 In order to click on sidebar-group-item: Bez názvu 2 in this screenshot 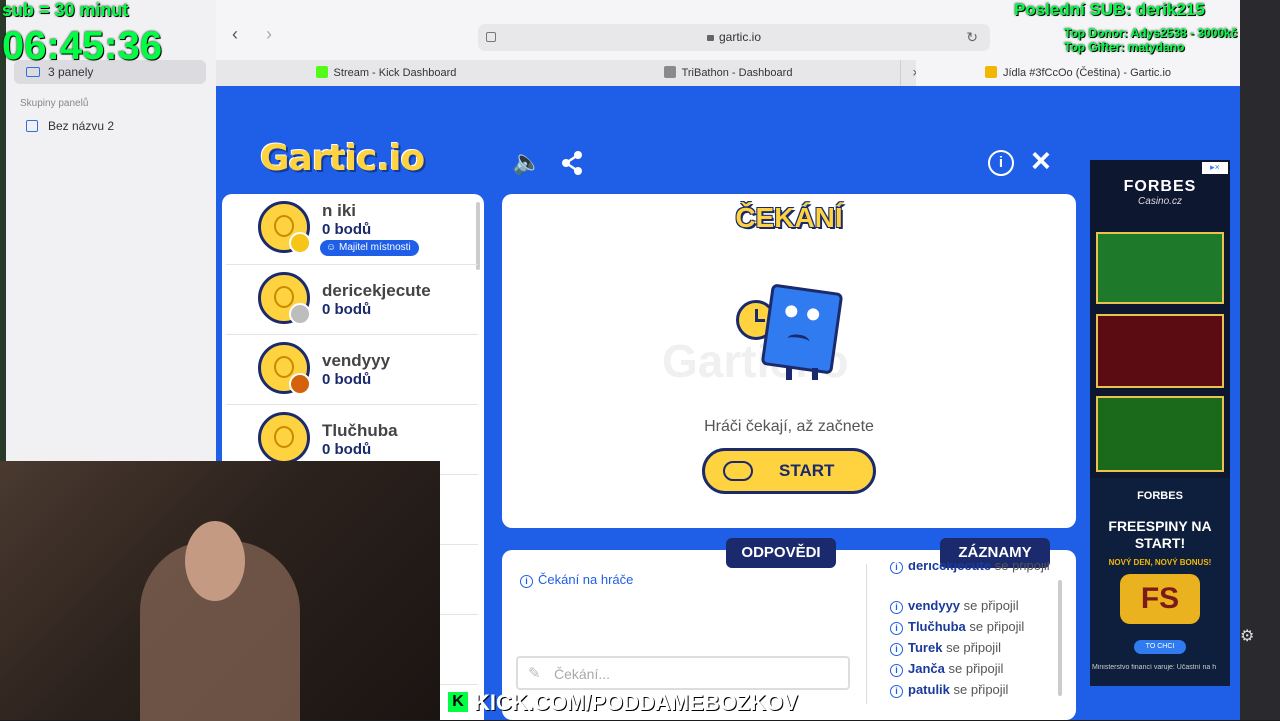, I will do `click(110, 126)`.